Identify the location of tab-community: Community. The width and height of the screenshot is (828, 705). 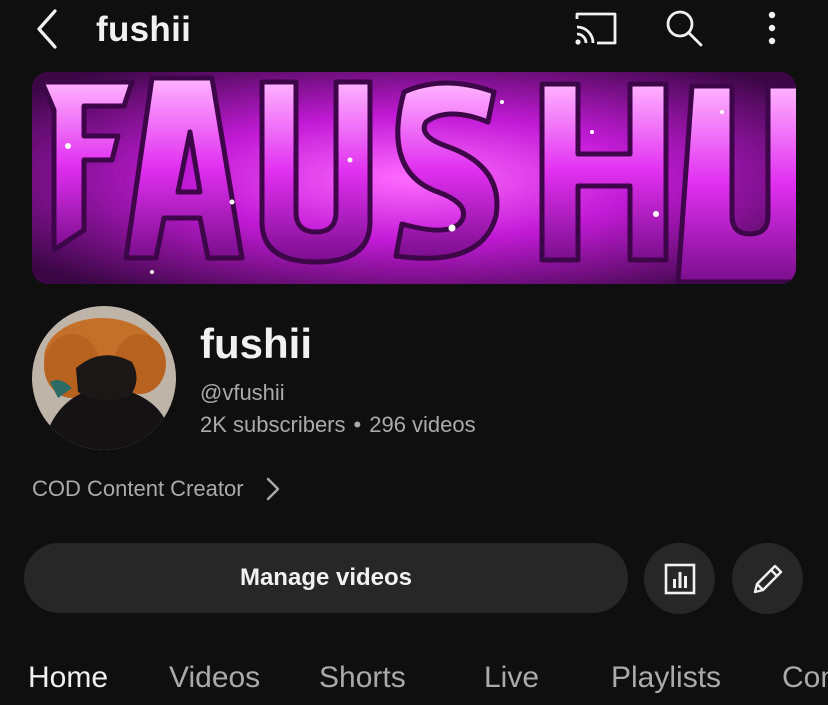
(805, 678).